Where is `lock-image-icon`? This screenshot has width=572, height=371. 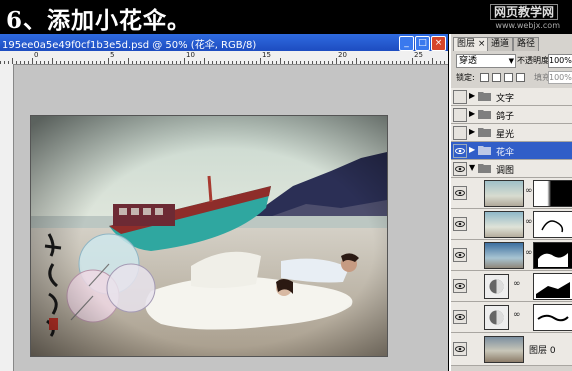
lock-image-icon is located at coordinates (496, 77).